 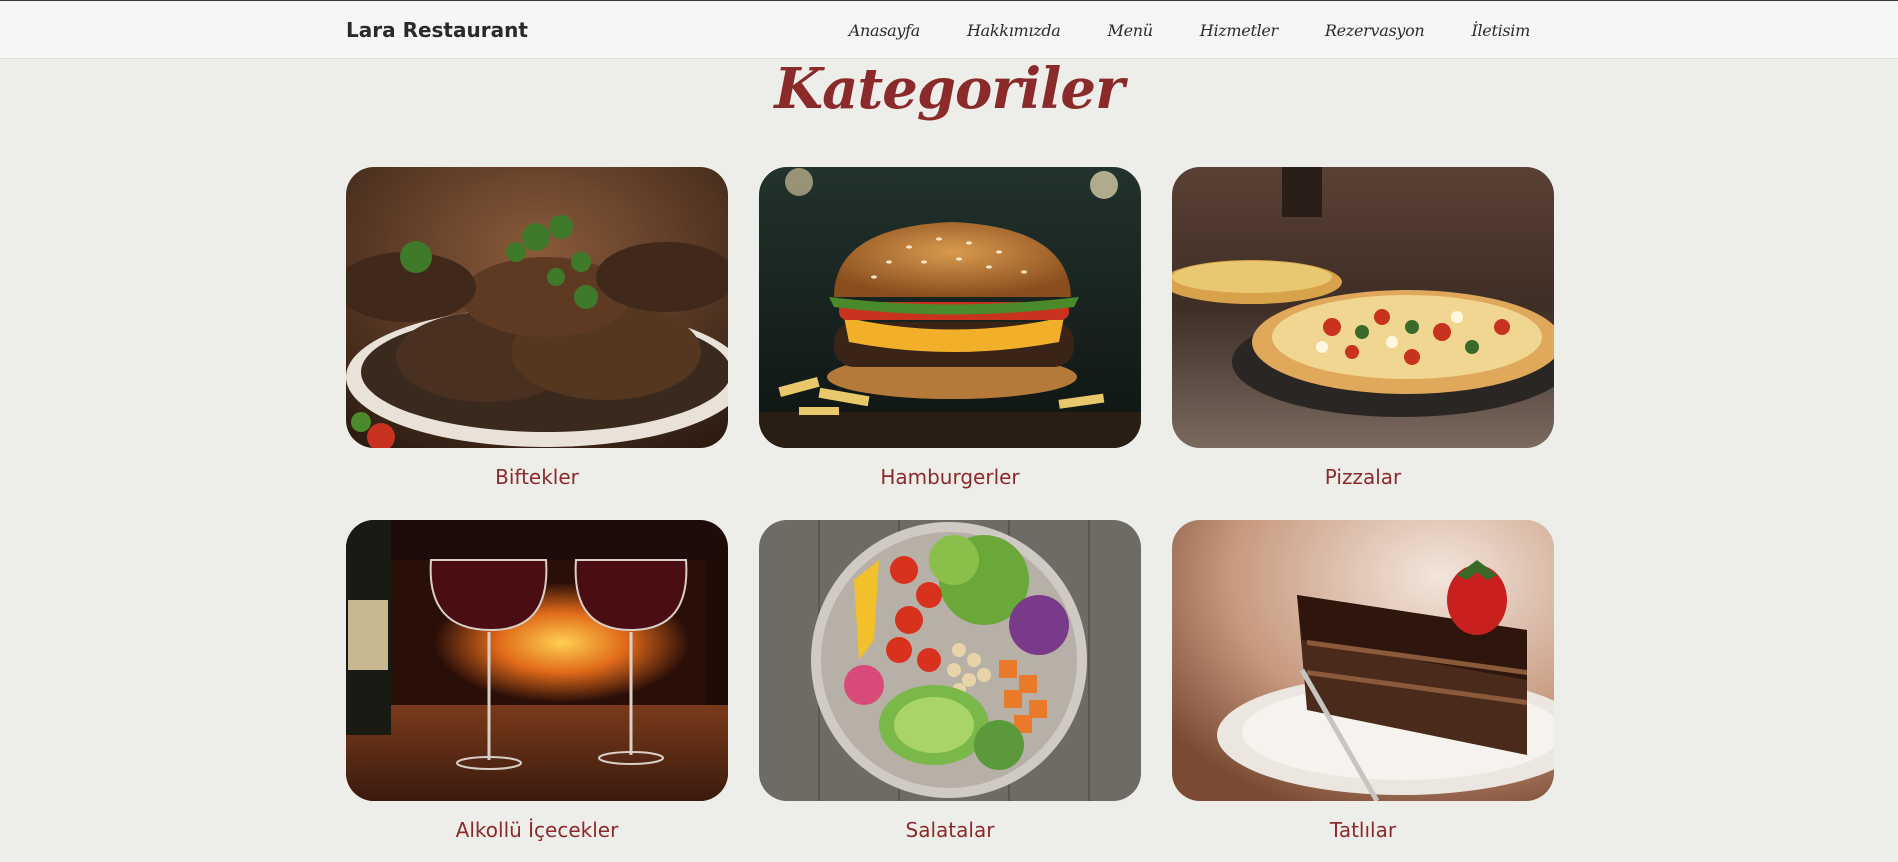 What do you see at coordinates (885, 30) in the screenshot?
I see `nav-link-anasayfa: Anasayfa` at bounding box center [885, 30].